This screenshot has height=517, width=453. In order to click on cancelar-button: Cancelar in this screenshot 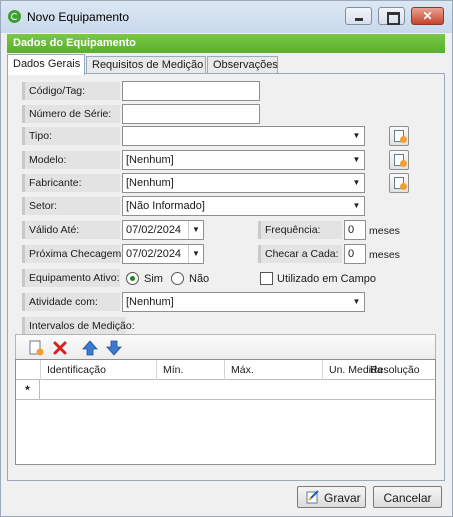, I will do `click(407, 497)`.